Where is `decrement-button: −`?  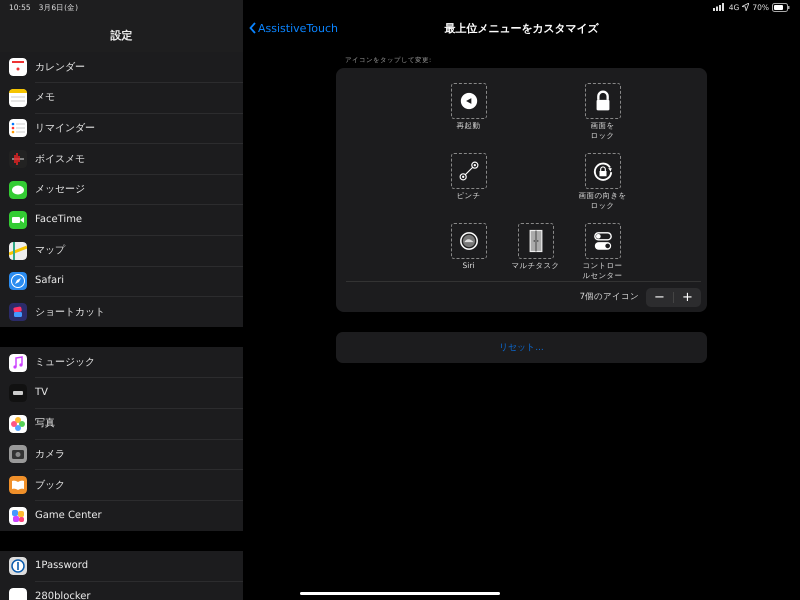
decrement-button: − is located at coordinates (659, 297).